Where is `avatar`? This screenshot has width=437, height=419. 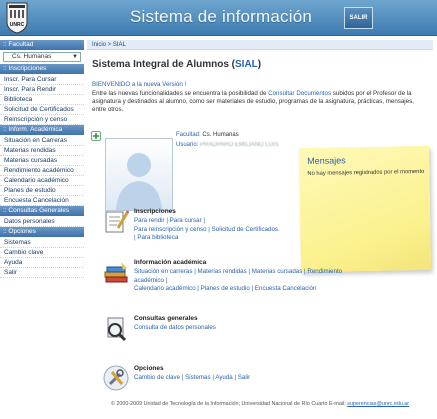 avatar is located at coordinates (139, 174).